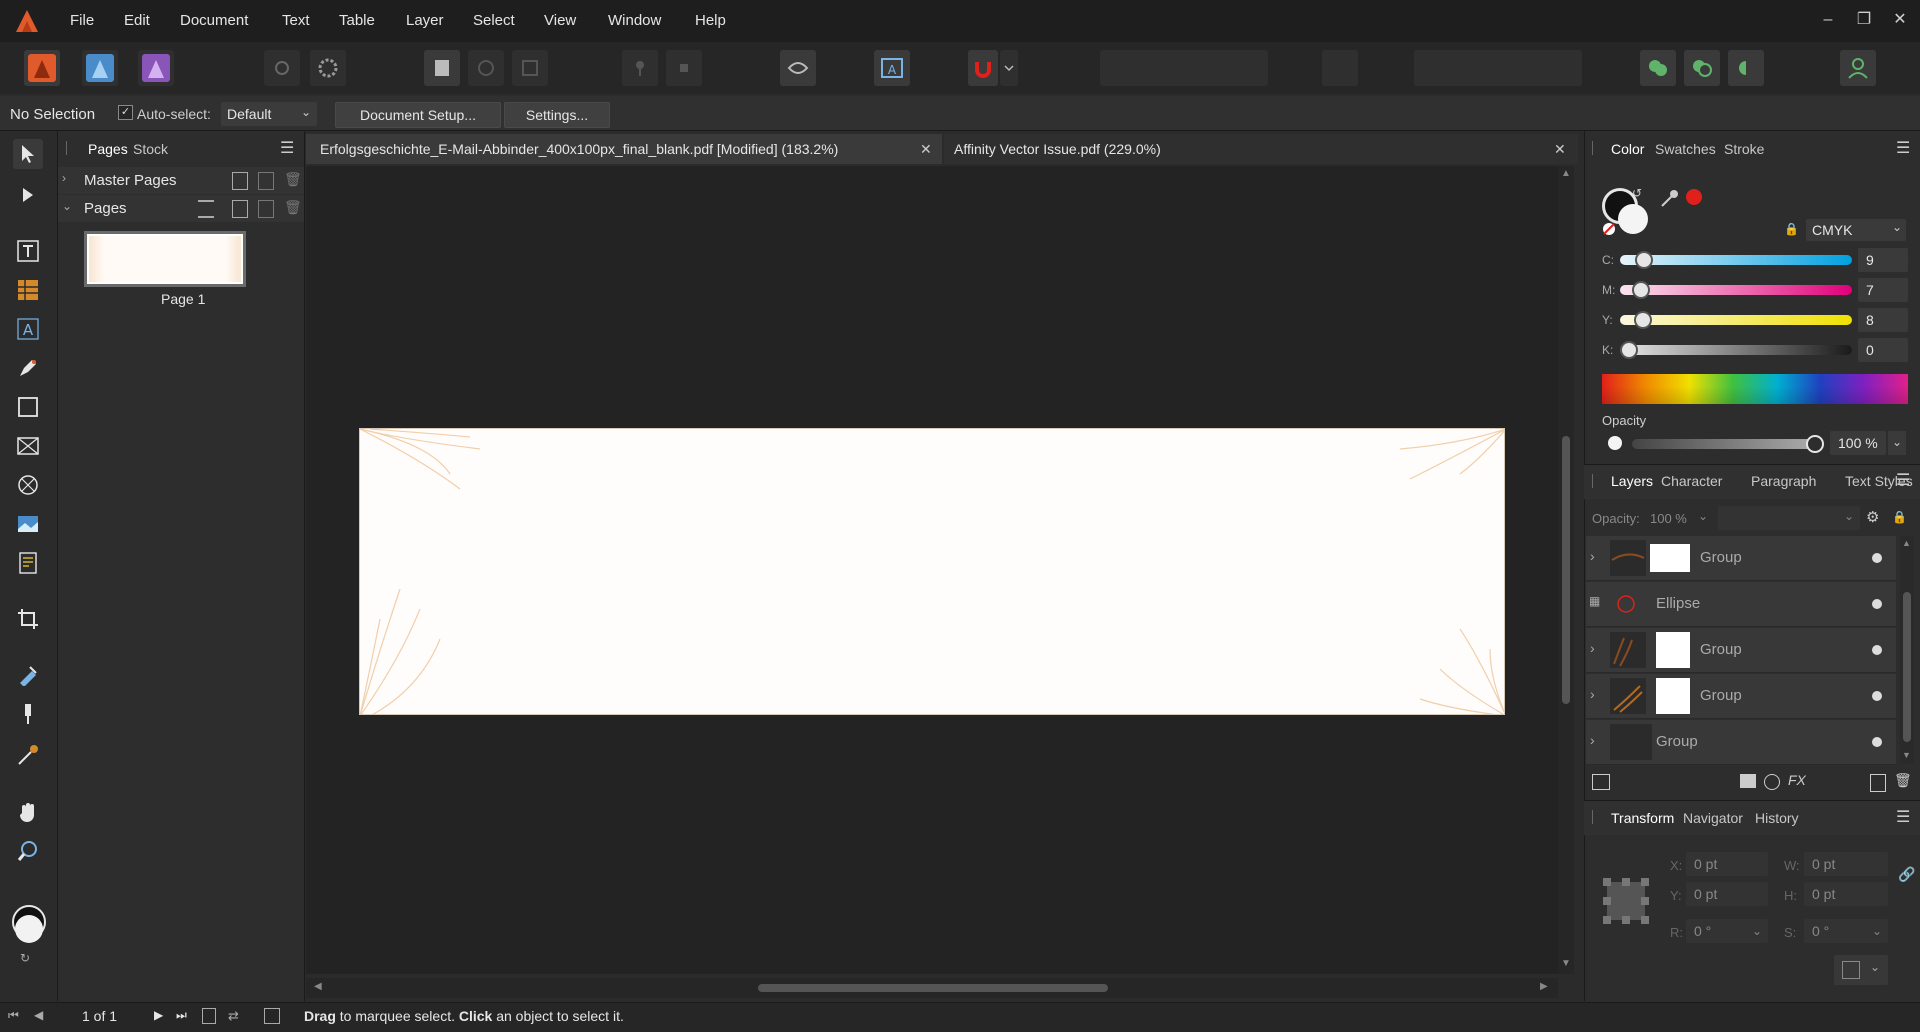  Describe the element at coordinates (442, 68) in the screenshot. I see `view-mode-icon` at that location.